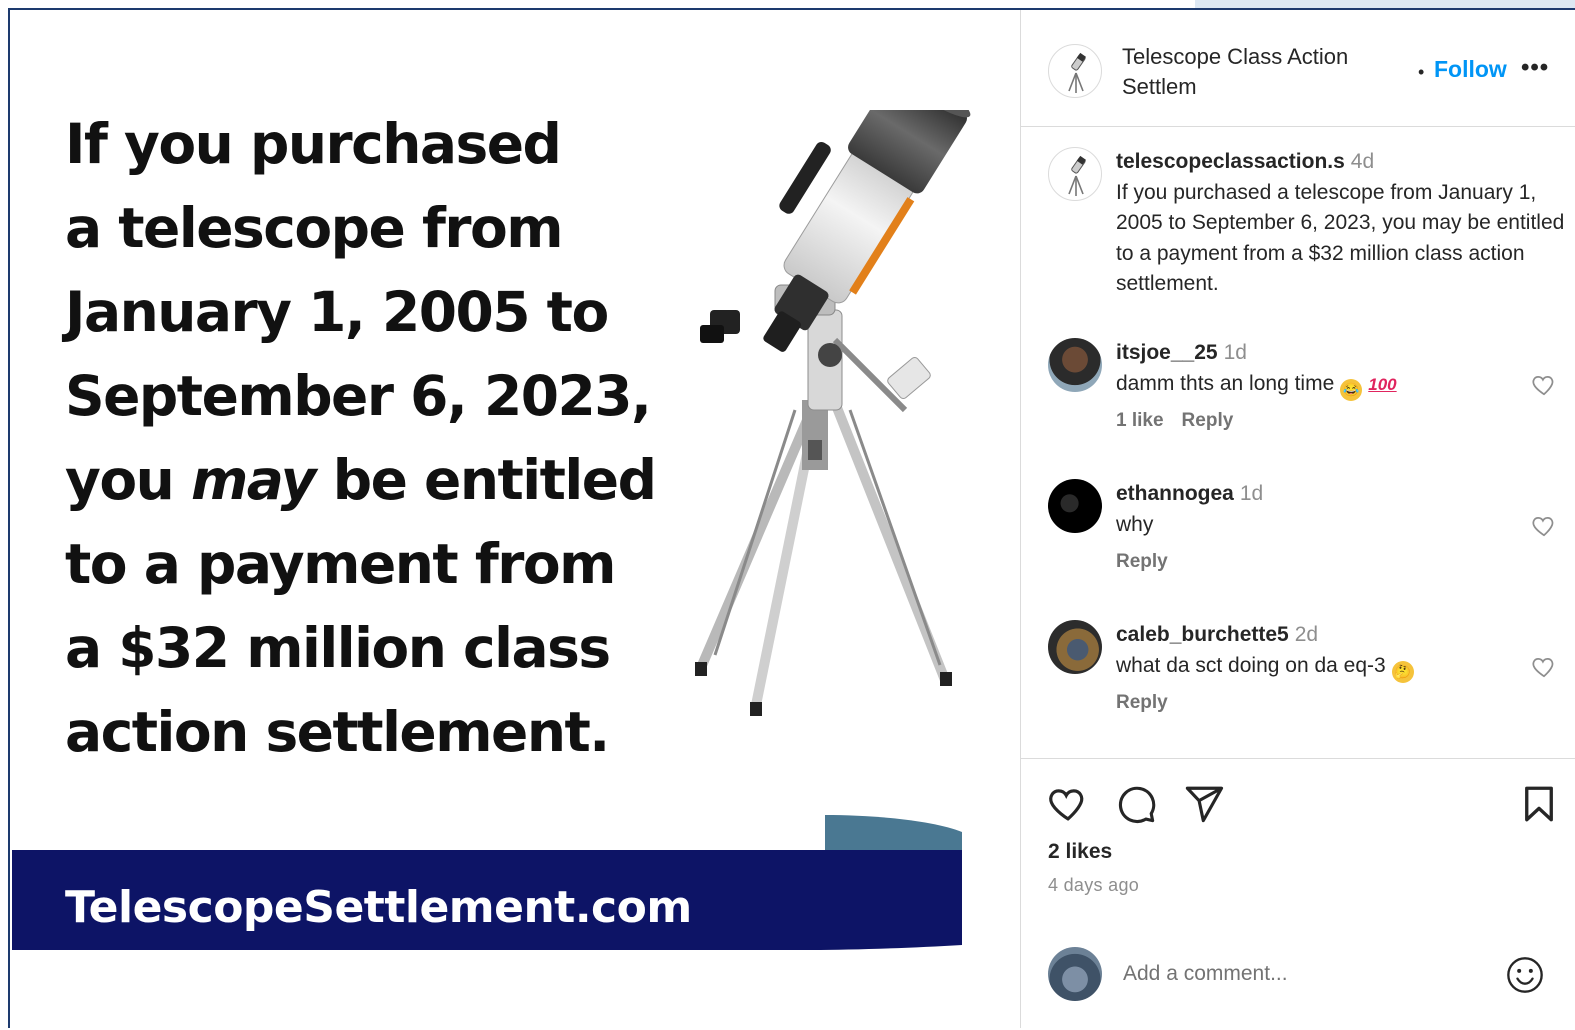 Image resolution: width=1575 pixels, height=1030 pixels. What do you see at coordinates (1308, 974) in the screenshot?
I see `add-comment-input` at bounding box center [1308, 974].